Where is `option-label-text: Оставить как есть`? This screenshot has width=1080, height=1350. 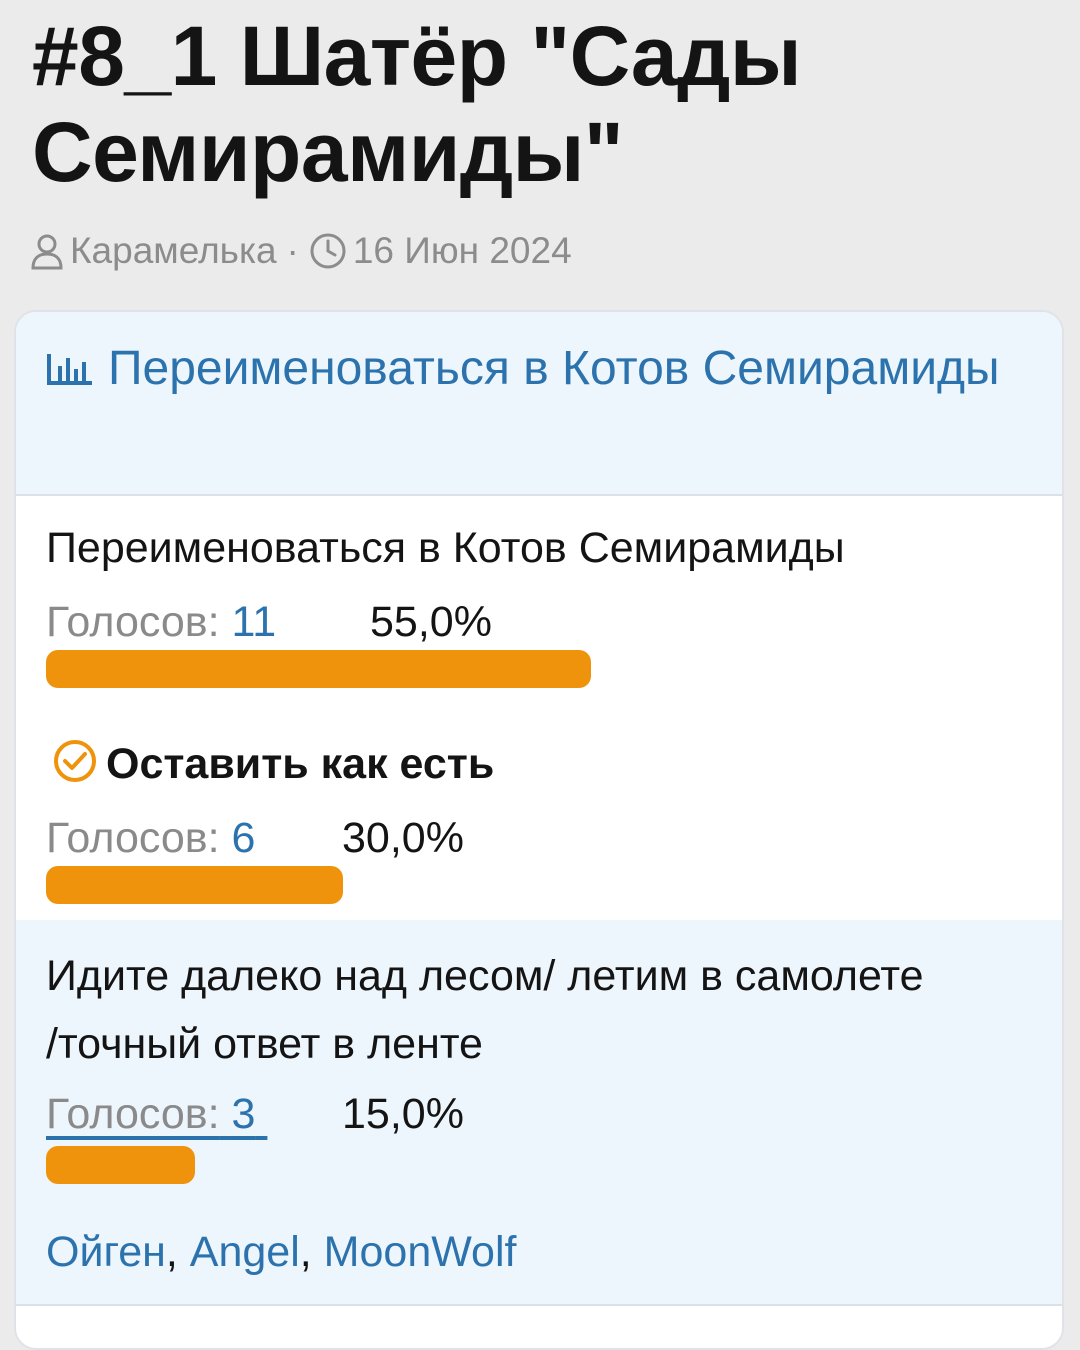 option-label-text: Оставить как есть is located at coordinates (300, 764).